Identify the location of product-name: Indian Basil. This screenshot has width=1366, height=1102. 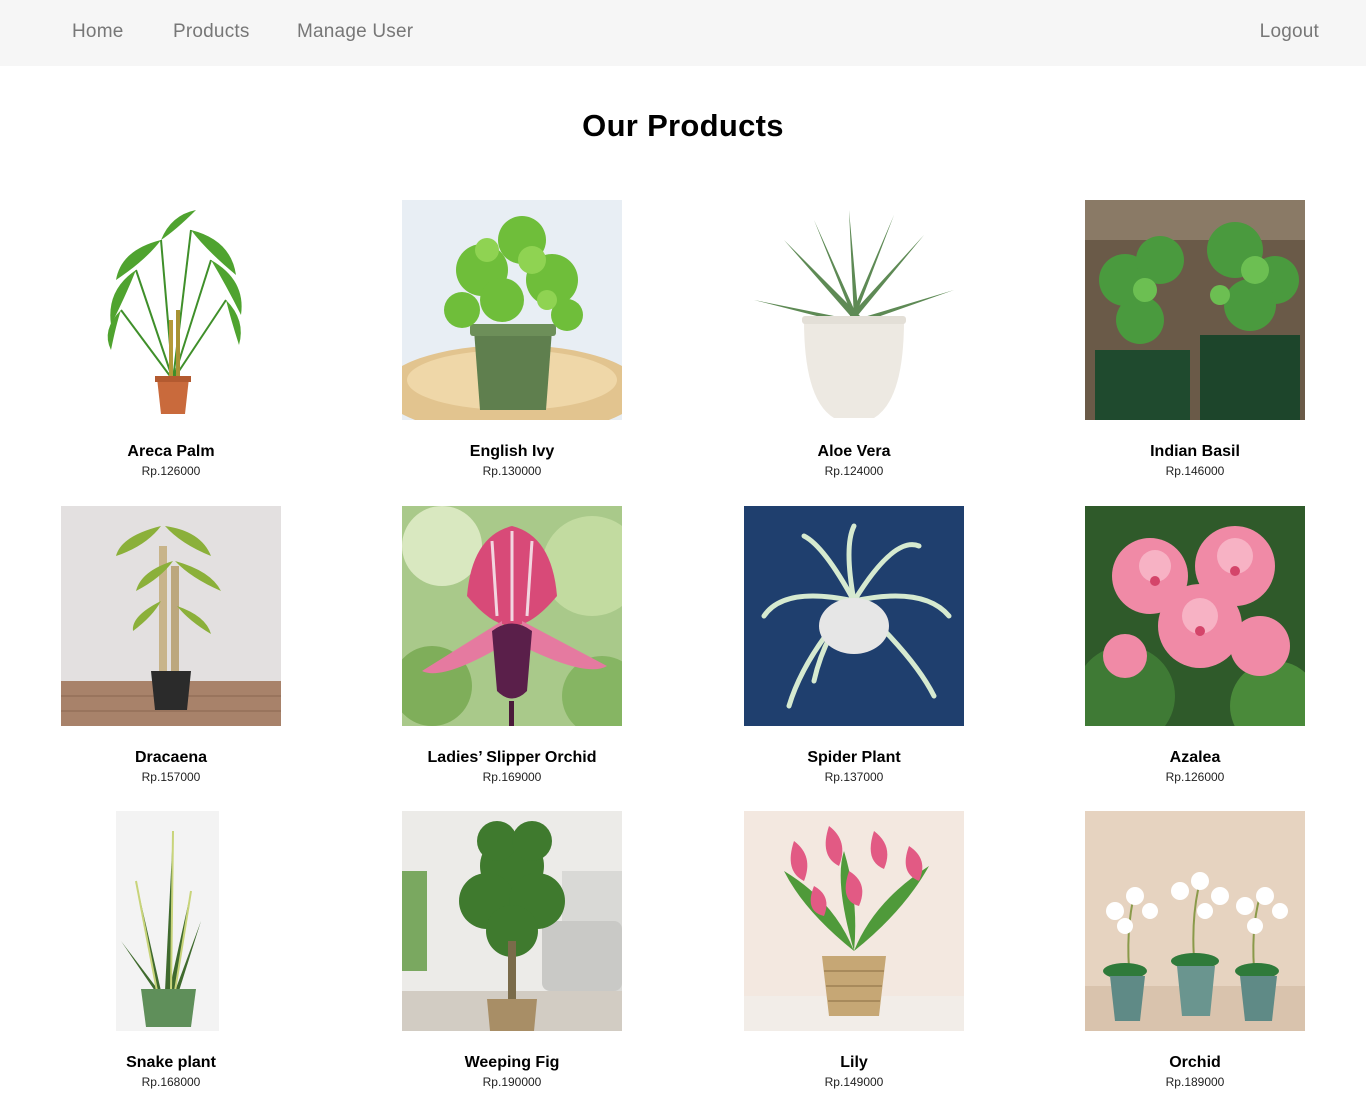
(1195, 452).